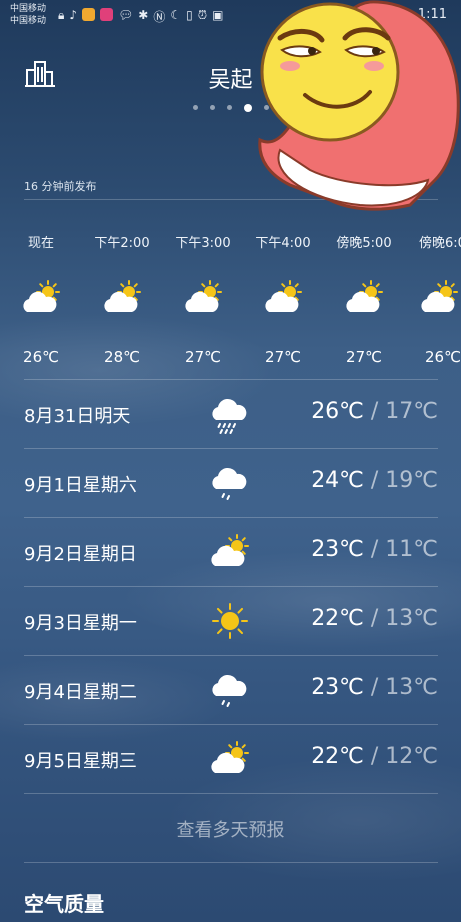 This screenshot has height=922, width=461. Describe the element at coordinates (122, 357) in the screenshot. I see `hour-temp: 28℃` at that location.